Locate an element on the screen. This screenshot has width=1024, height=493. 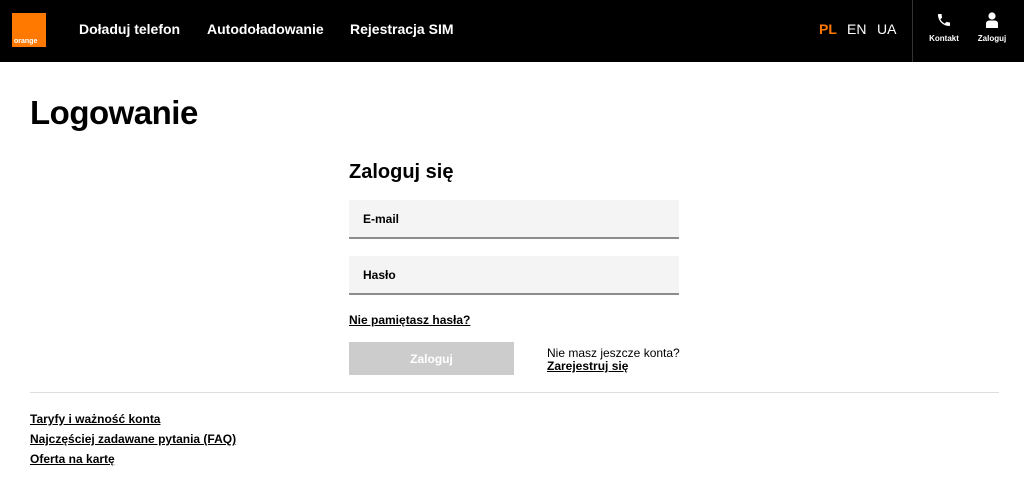
no-account-text: Nie masz jeszcze konta? is located at coordinates (613, 353).